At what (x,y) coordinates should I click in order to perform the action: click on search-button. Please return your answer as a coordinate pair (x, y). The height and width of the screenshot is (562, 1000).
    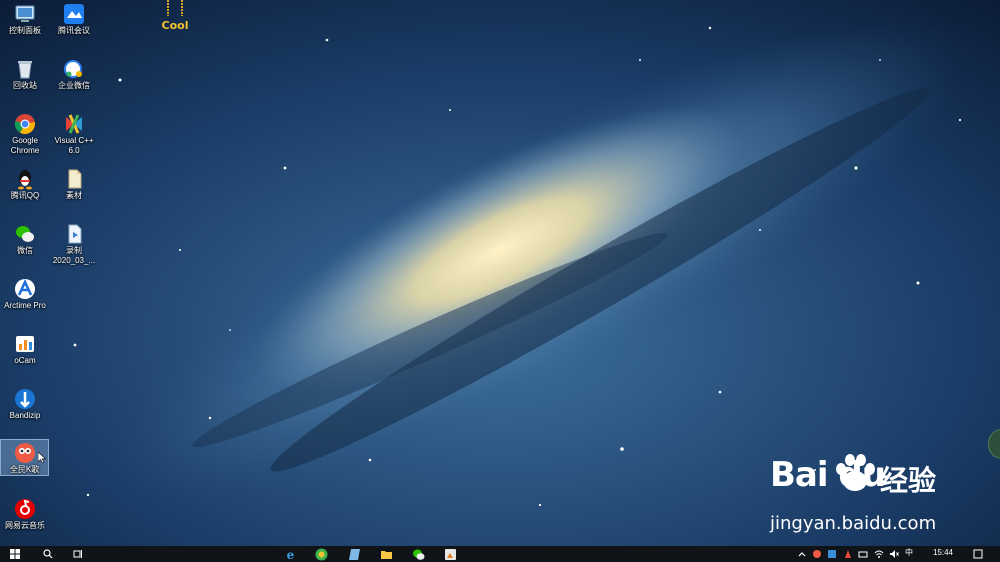
    Looking at the image, I should click on (48, 554).